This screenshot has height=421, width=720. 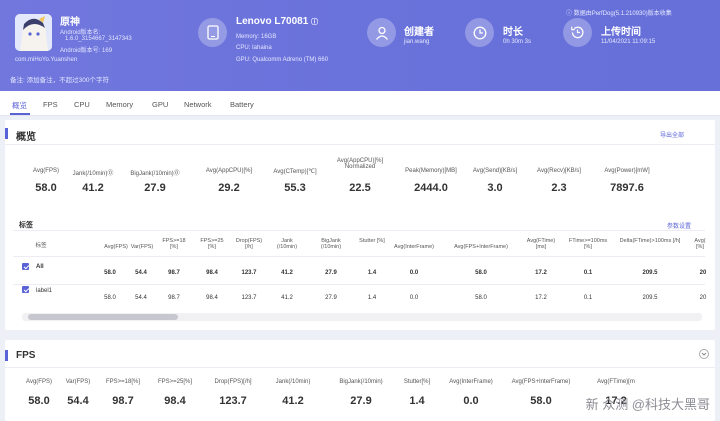 What do you see at coordinates (116, 247) in the screenshot?
I see `table-header: Avg(FPS)` at bounding box center [116, 247].